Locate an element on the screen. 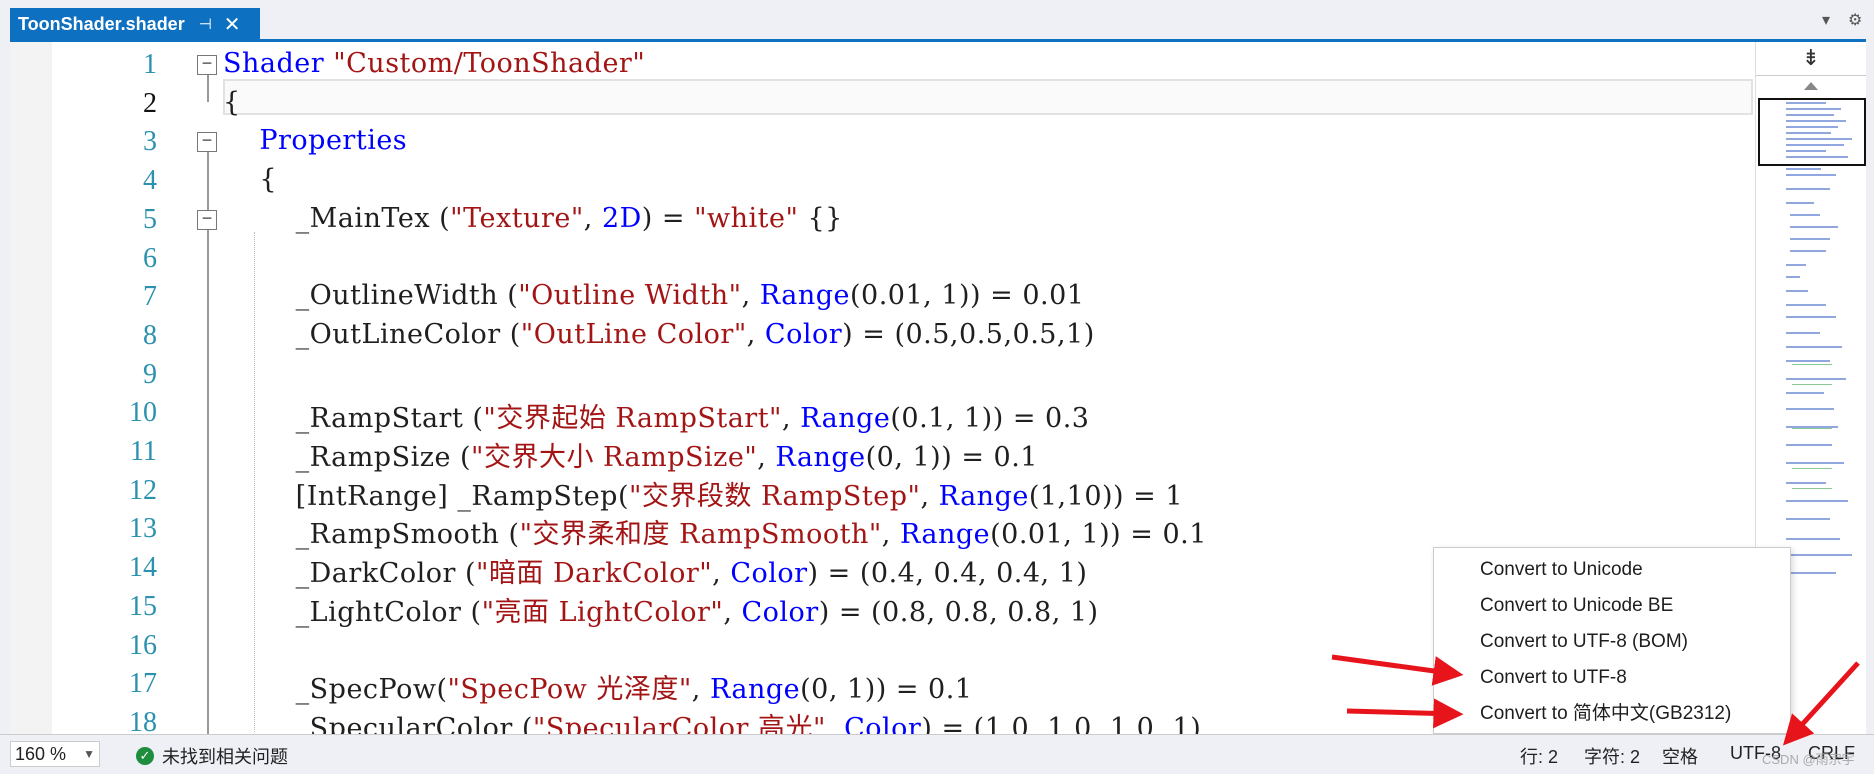 The height and width of the screenshot is (774, 1874). zoom-value: 160 % is located at coordinates (41, 754).